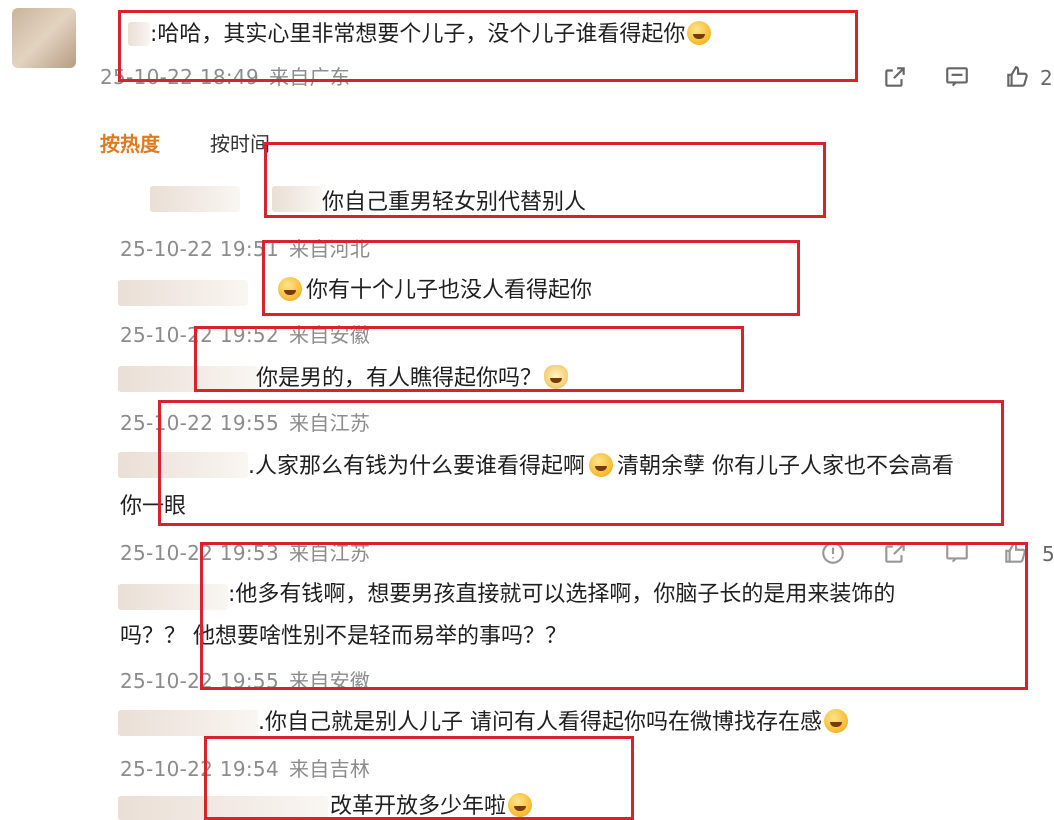  Describe the element at coordinates (553, 723) in the screenshot. I see `reply-text: .你自己就是别人儿子 请问有人看得起你吗在微博找存在感` at that location.